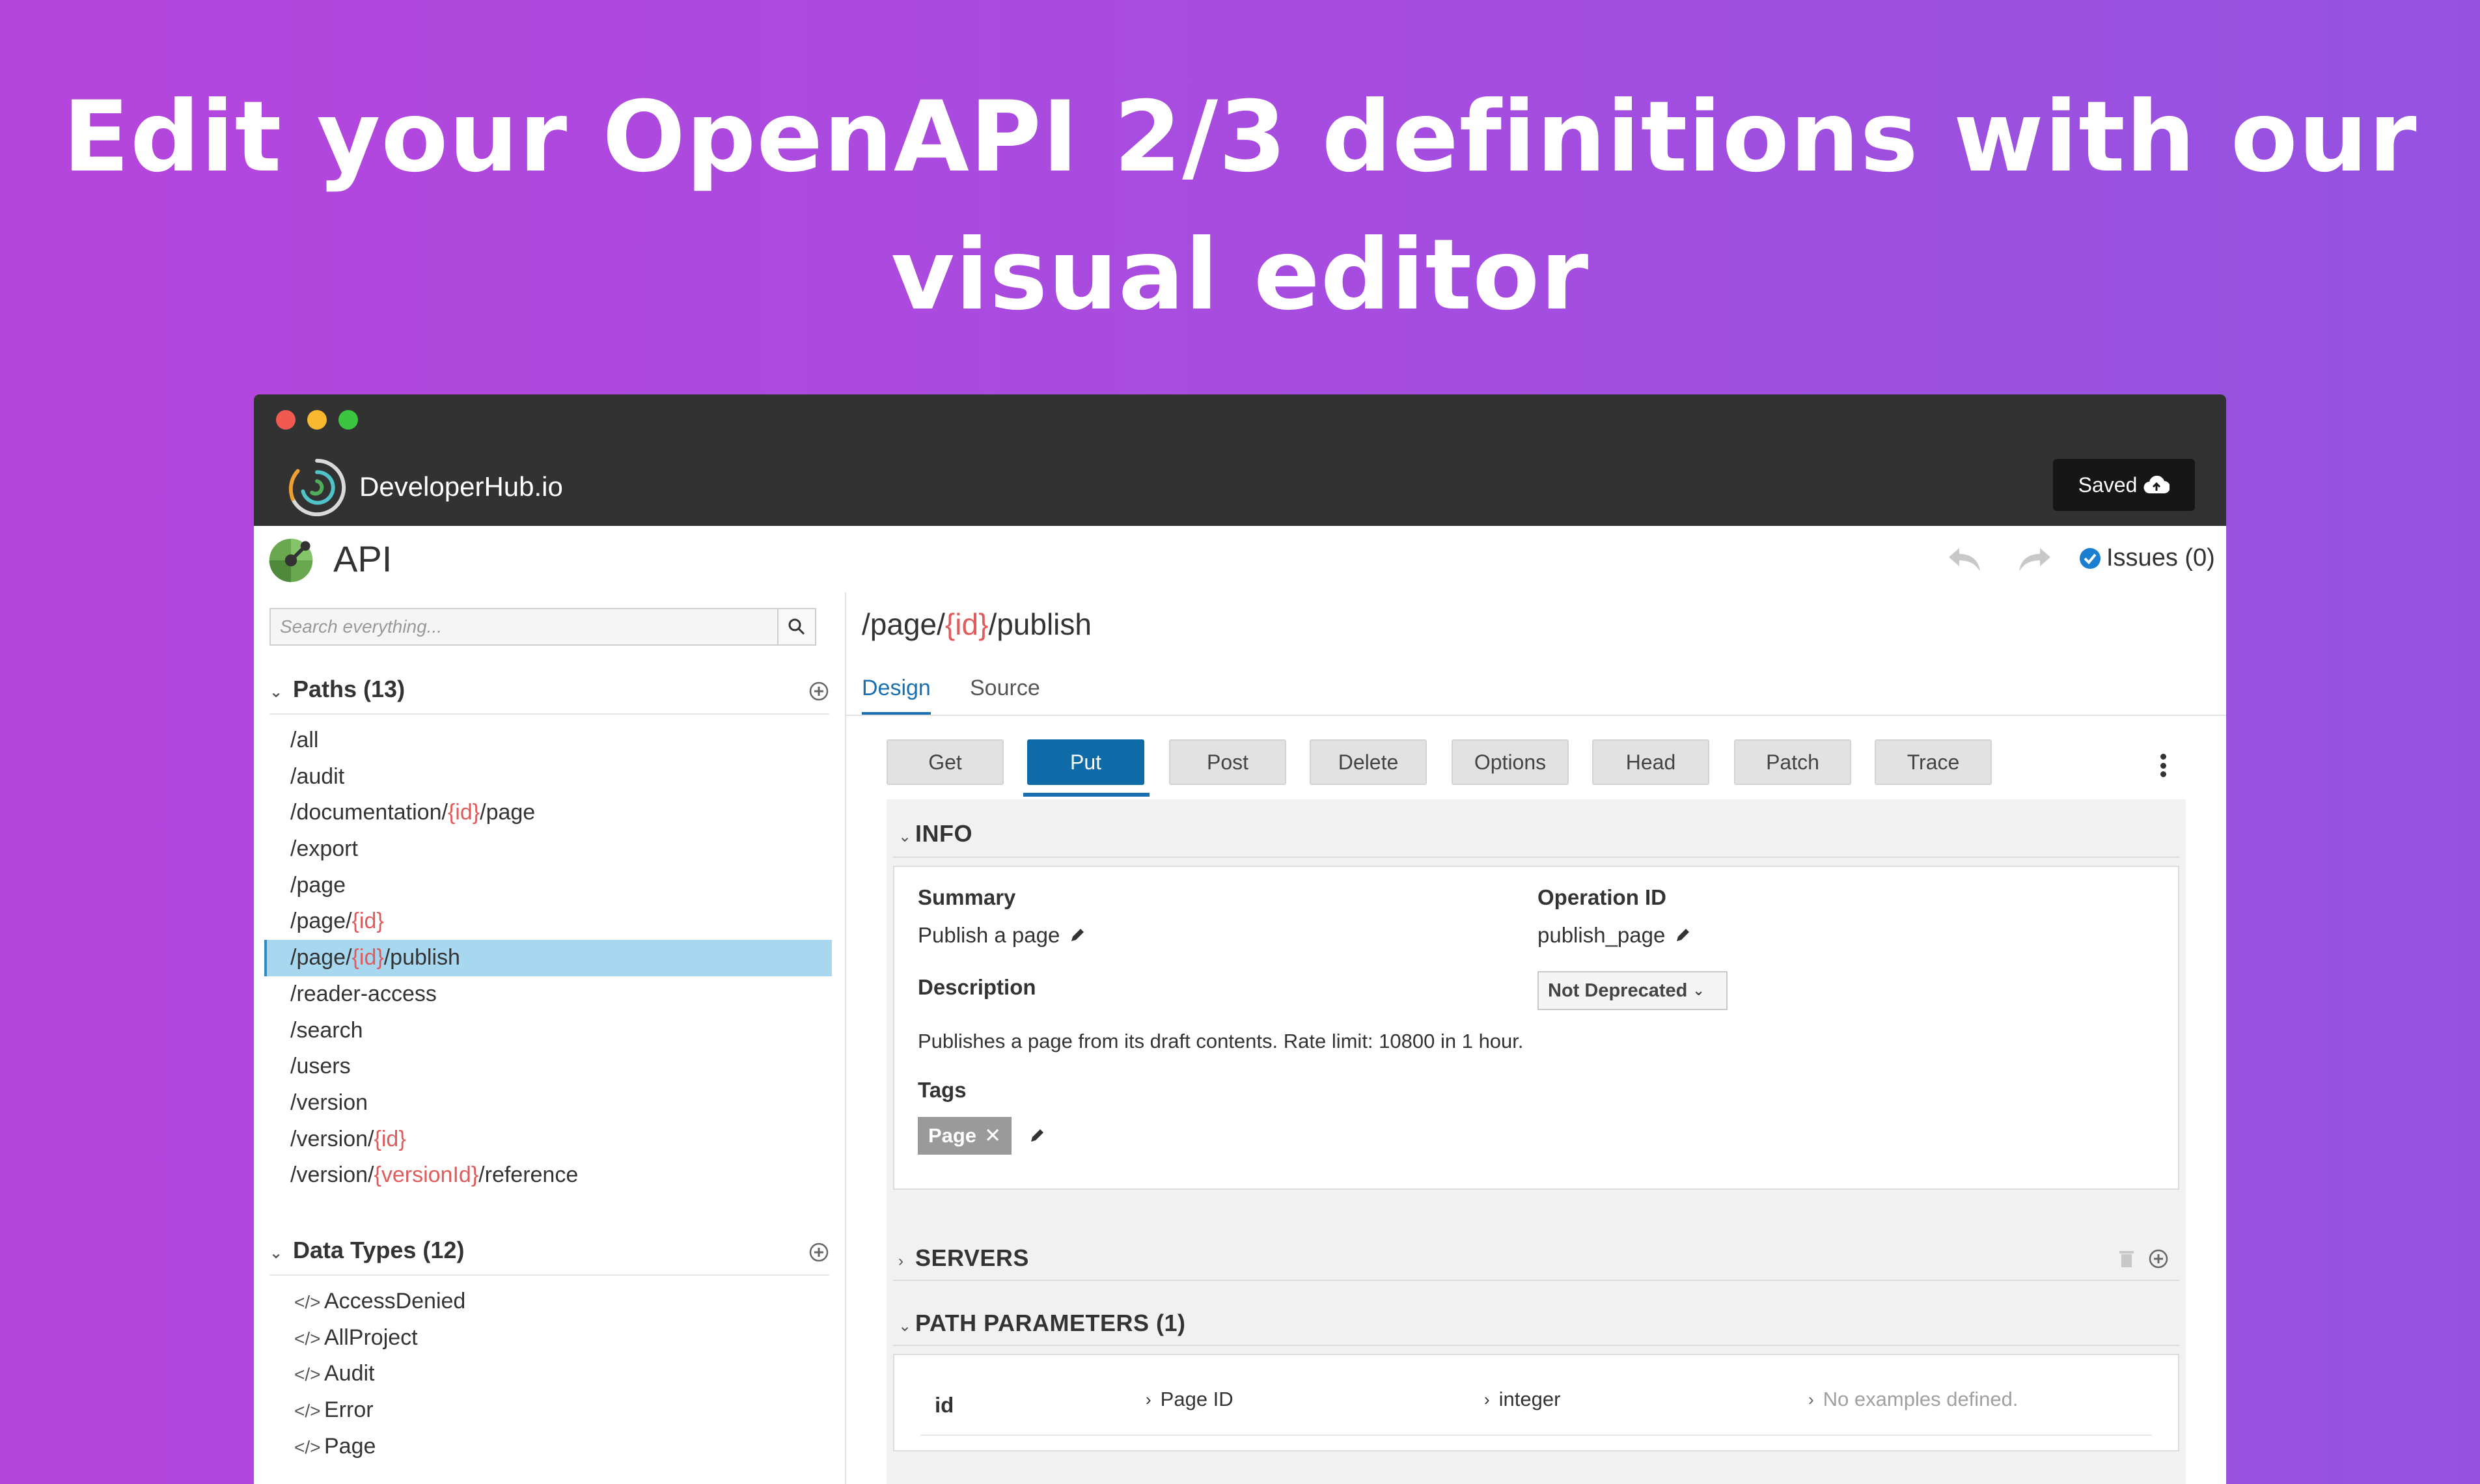  What do you see at coordinates (1189, 1399) in the screenshot?
I see `parameter-description: › Page ID` at bounding box center [1189, 1399].